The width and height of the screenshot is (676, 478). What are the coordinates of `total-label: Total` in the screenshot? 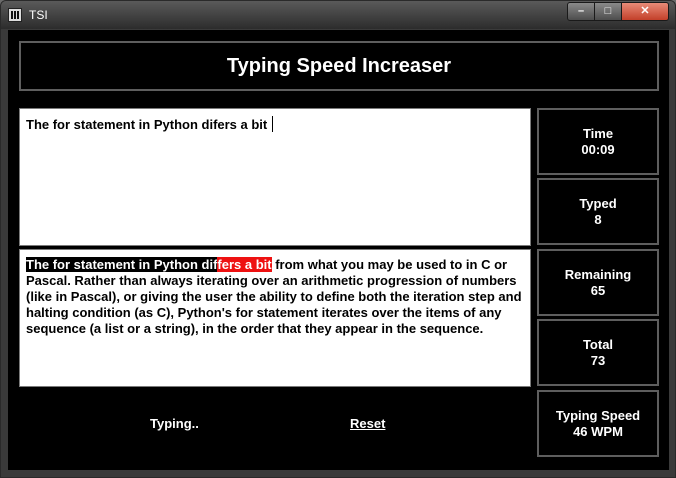 It's located at (598, 344).